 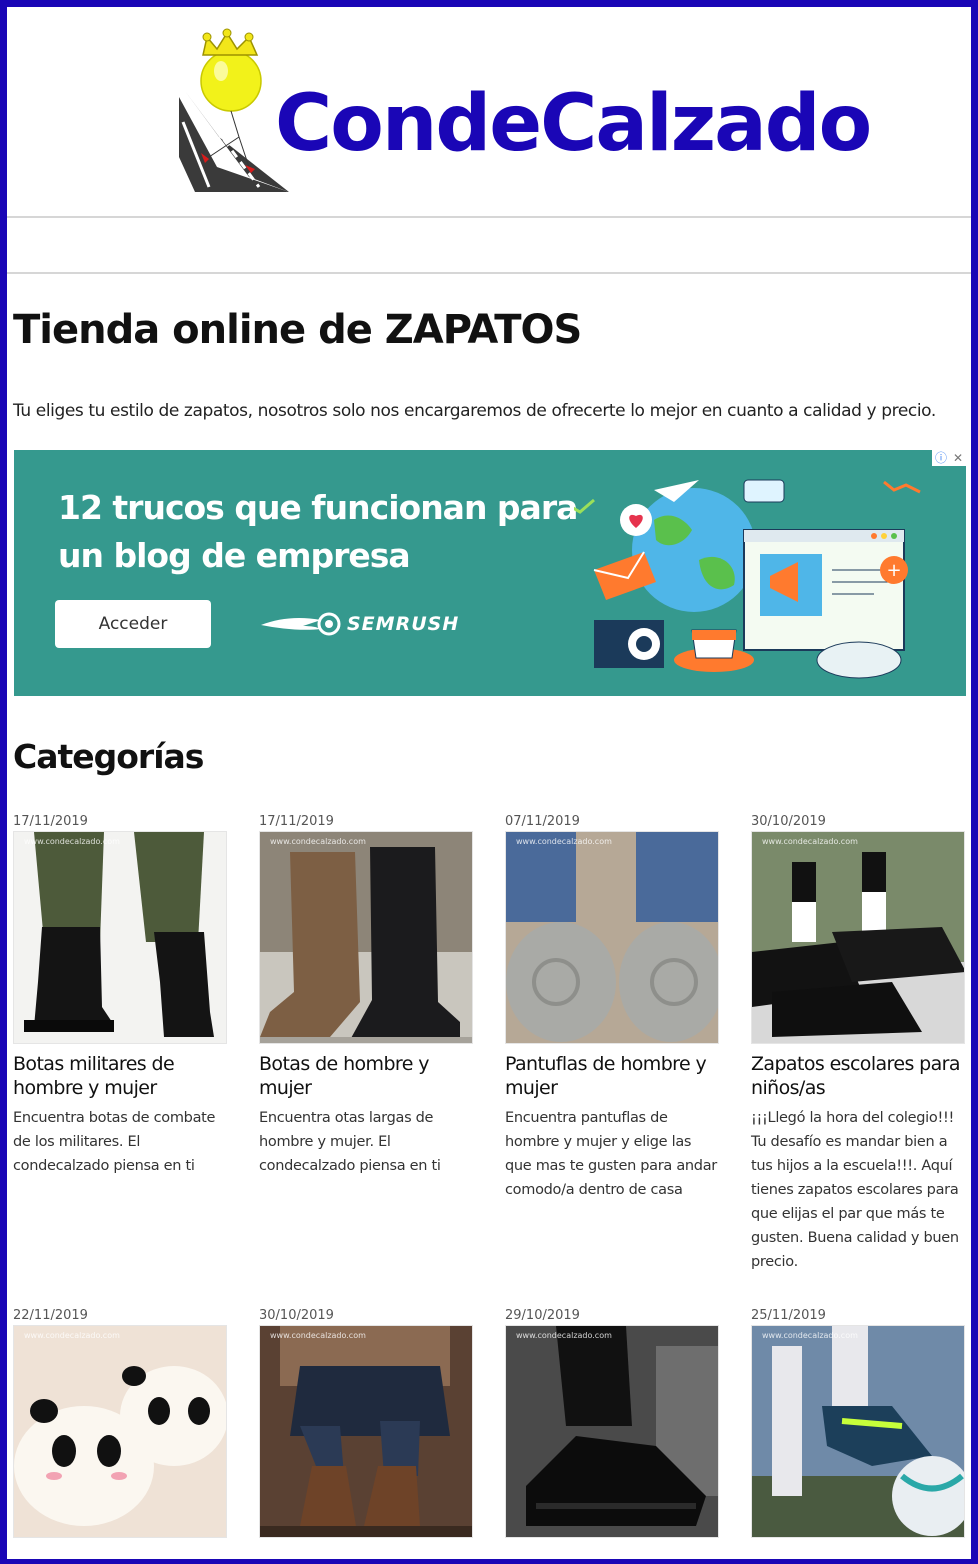 I want to click on category-card-zapatillas-futbol: 25/11/2019 www.condecalzado.com, so click(x=858, y=1426).